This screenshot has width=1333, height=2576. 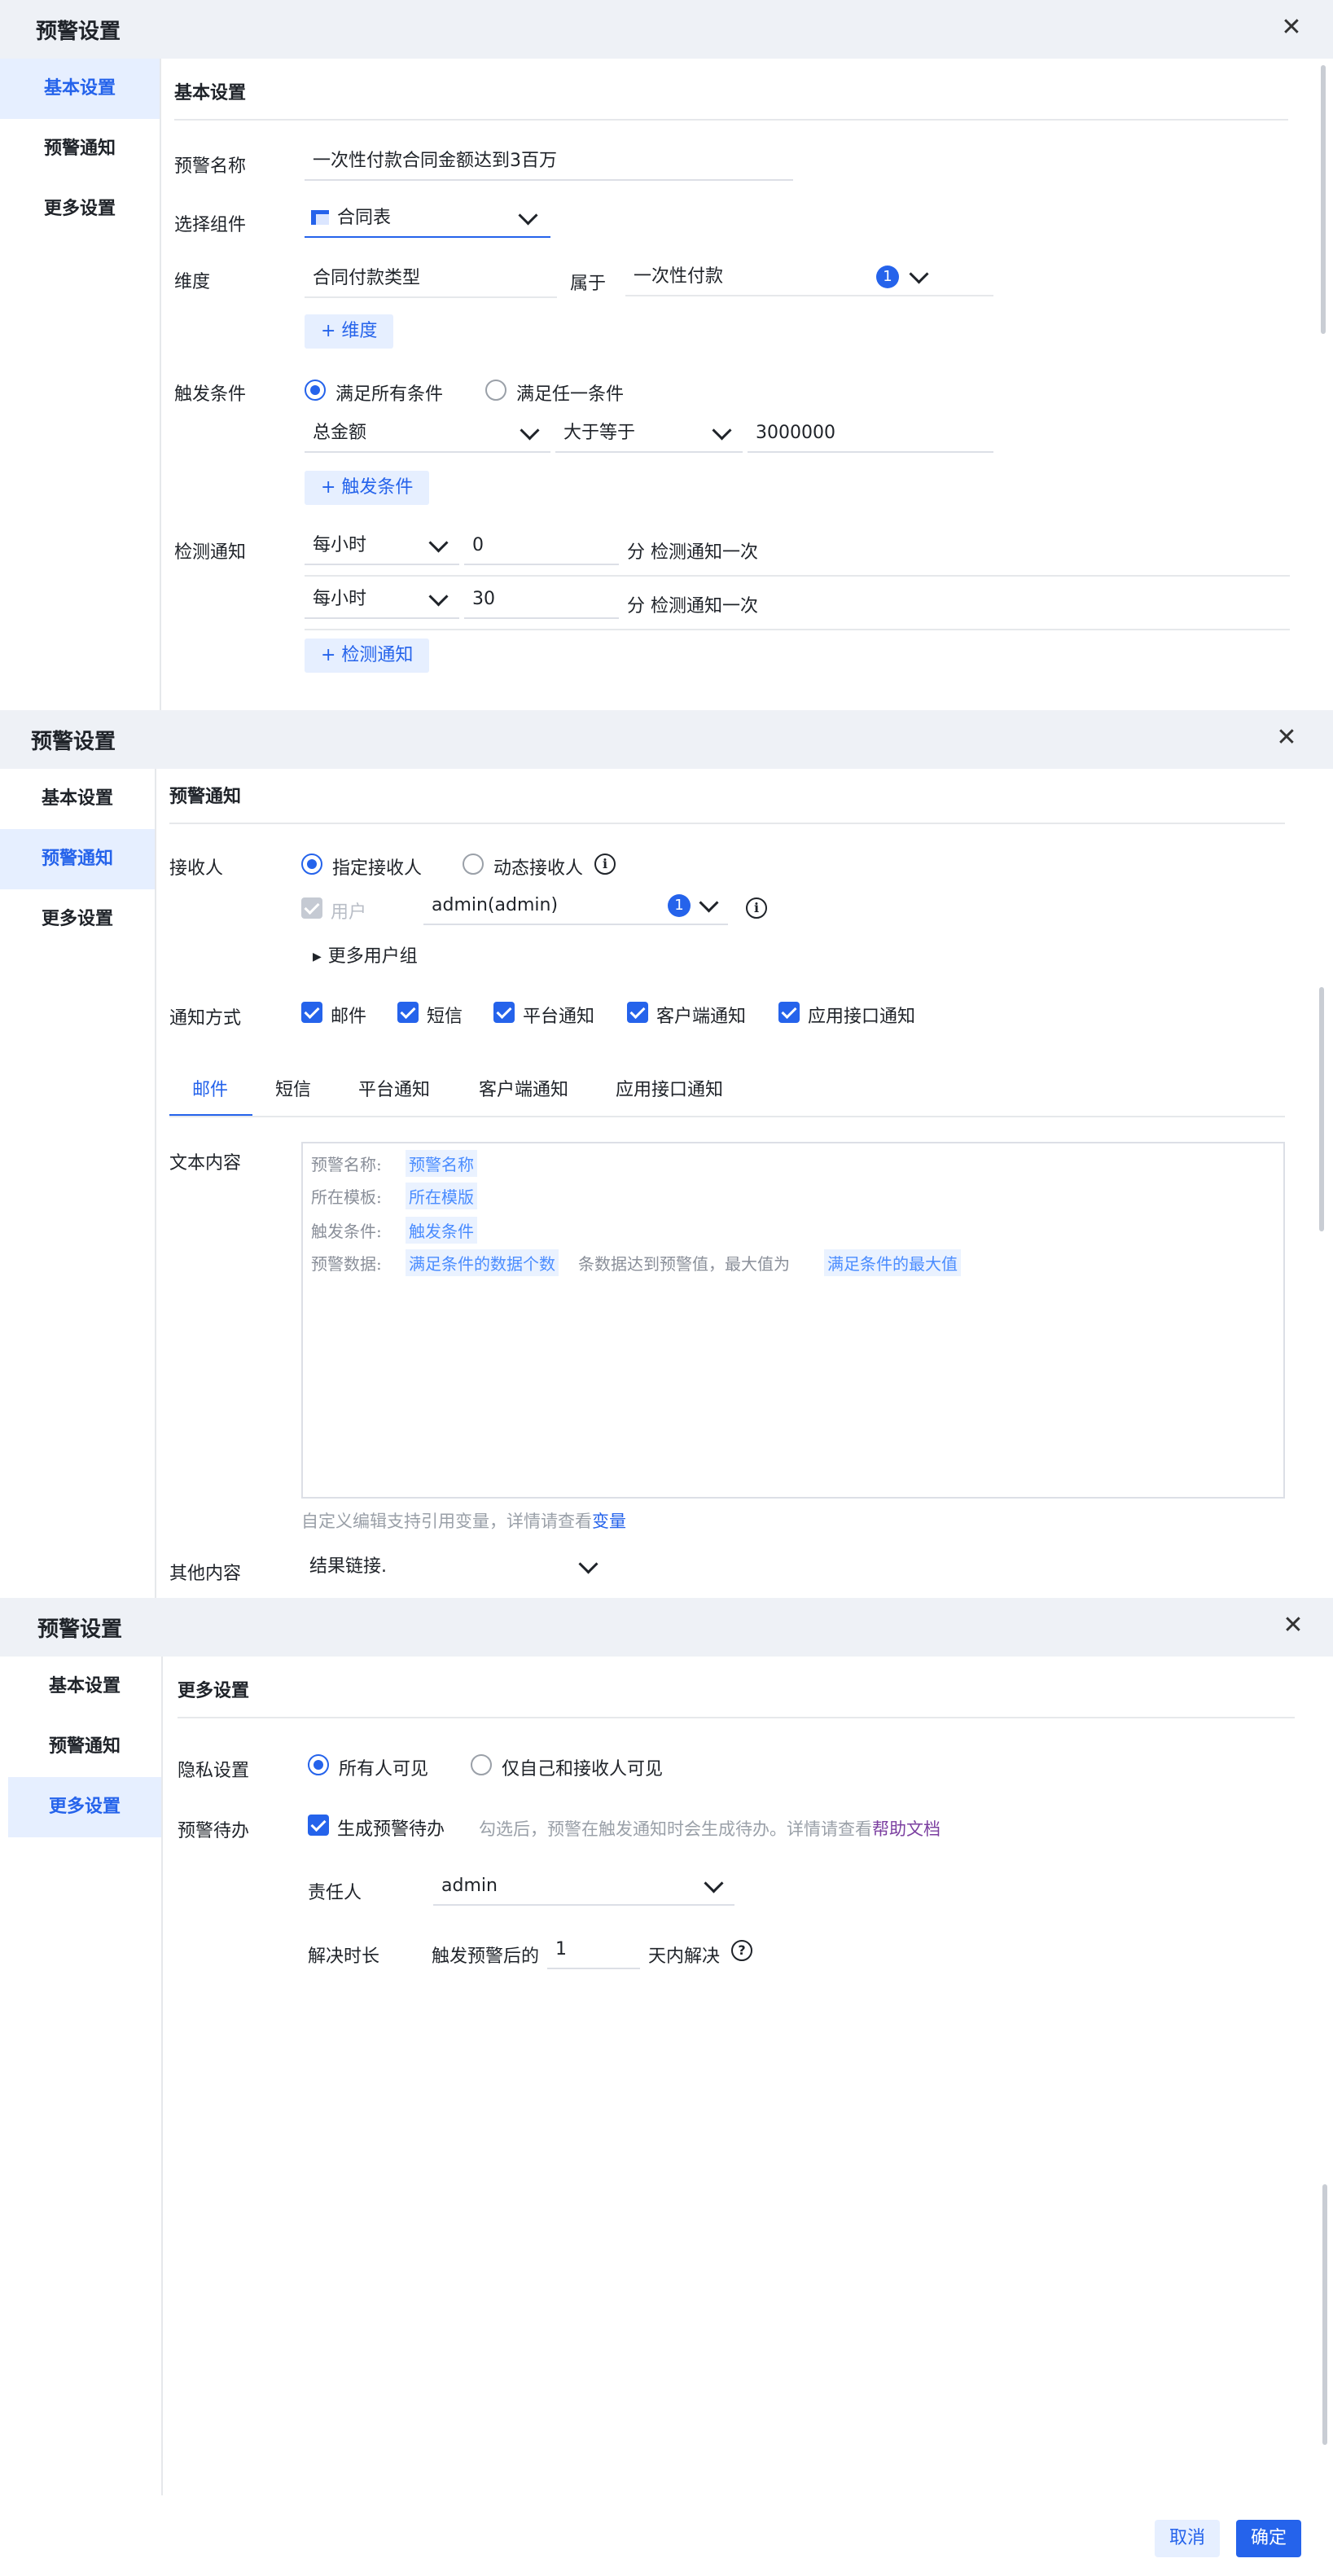 What do you see at coordinates (575, 906) in the screenshot?
I see `user-select: admin(admin) 1` at bounding box center [575, 906].